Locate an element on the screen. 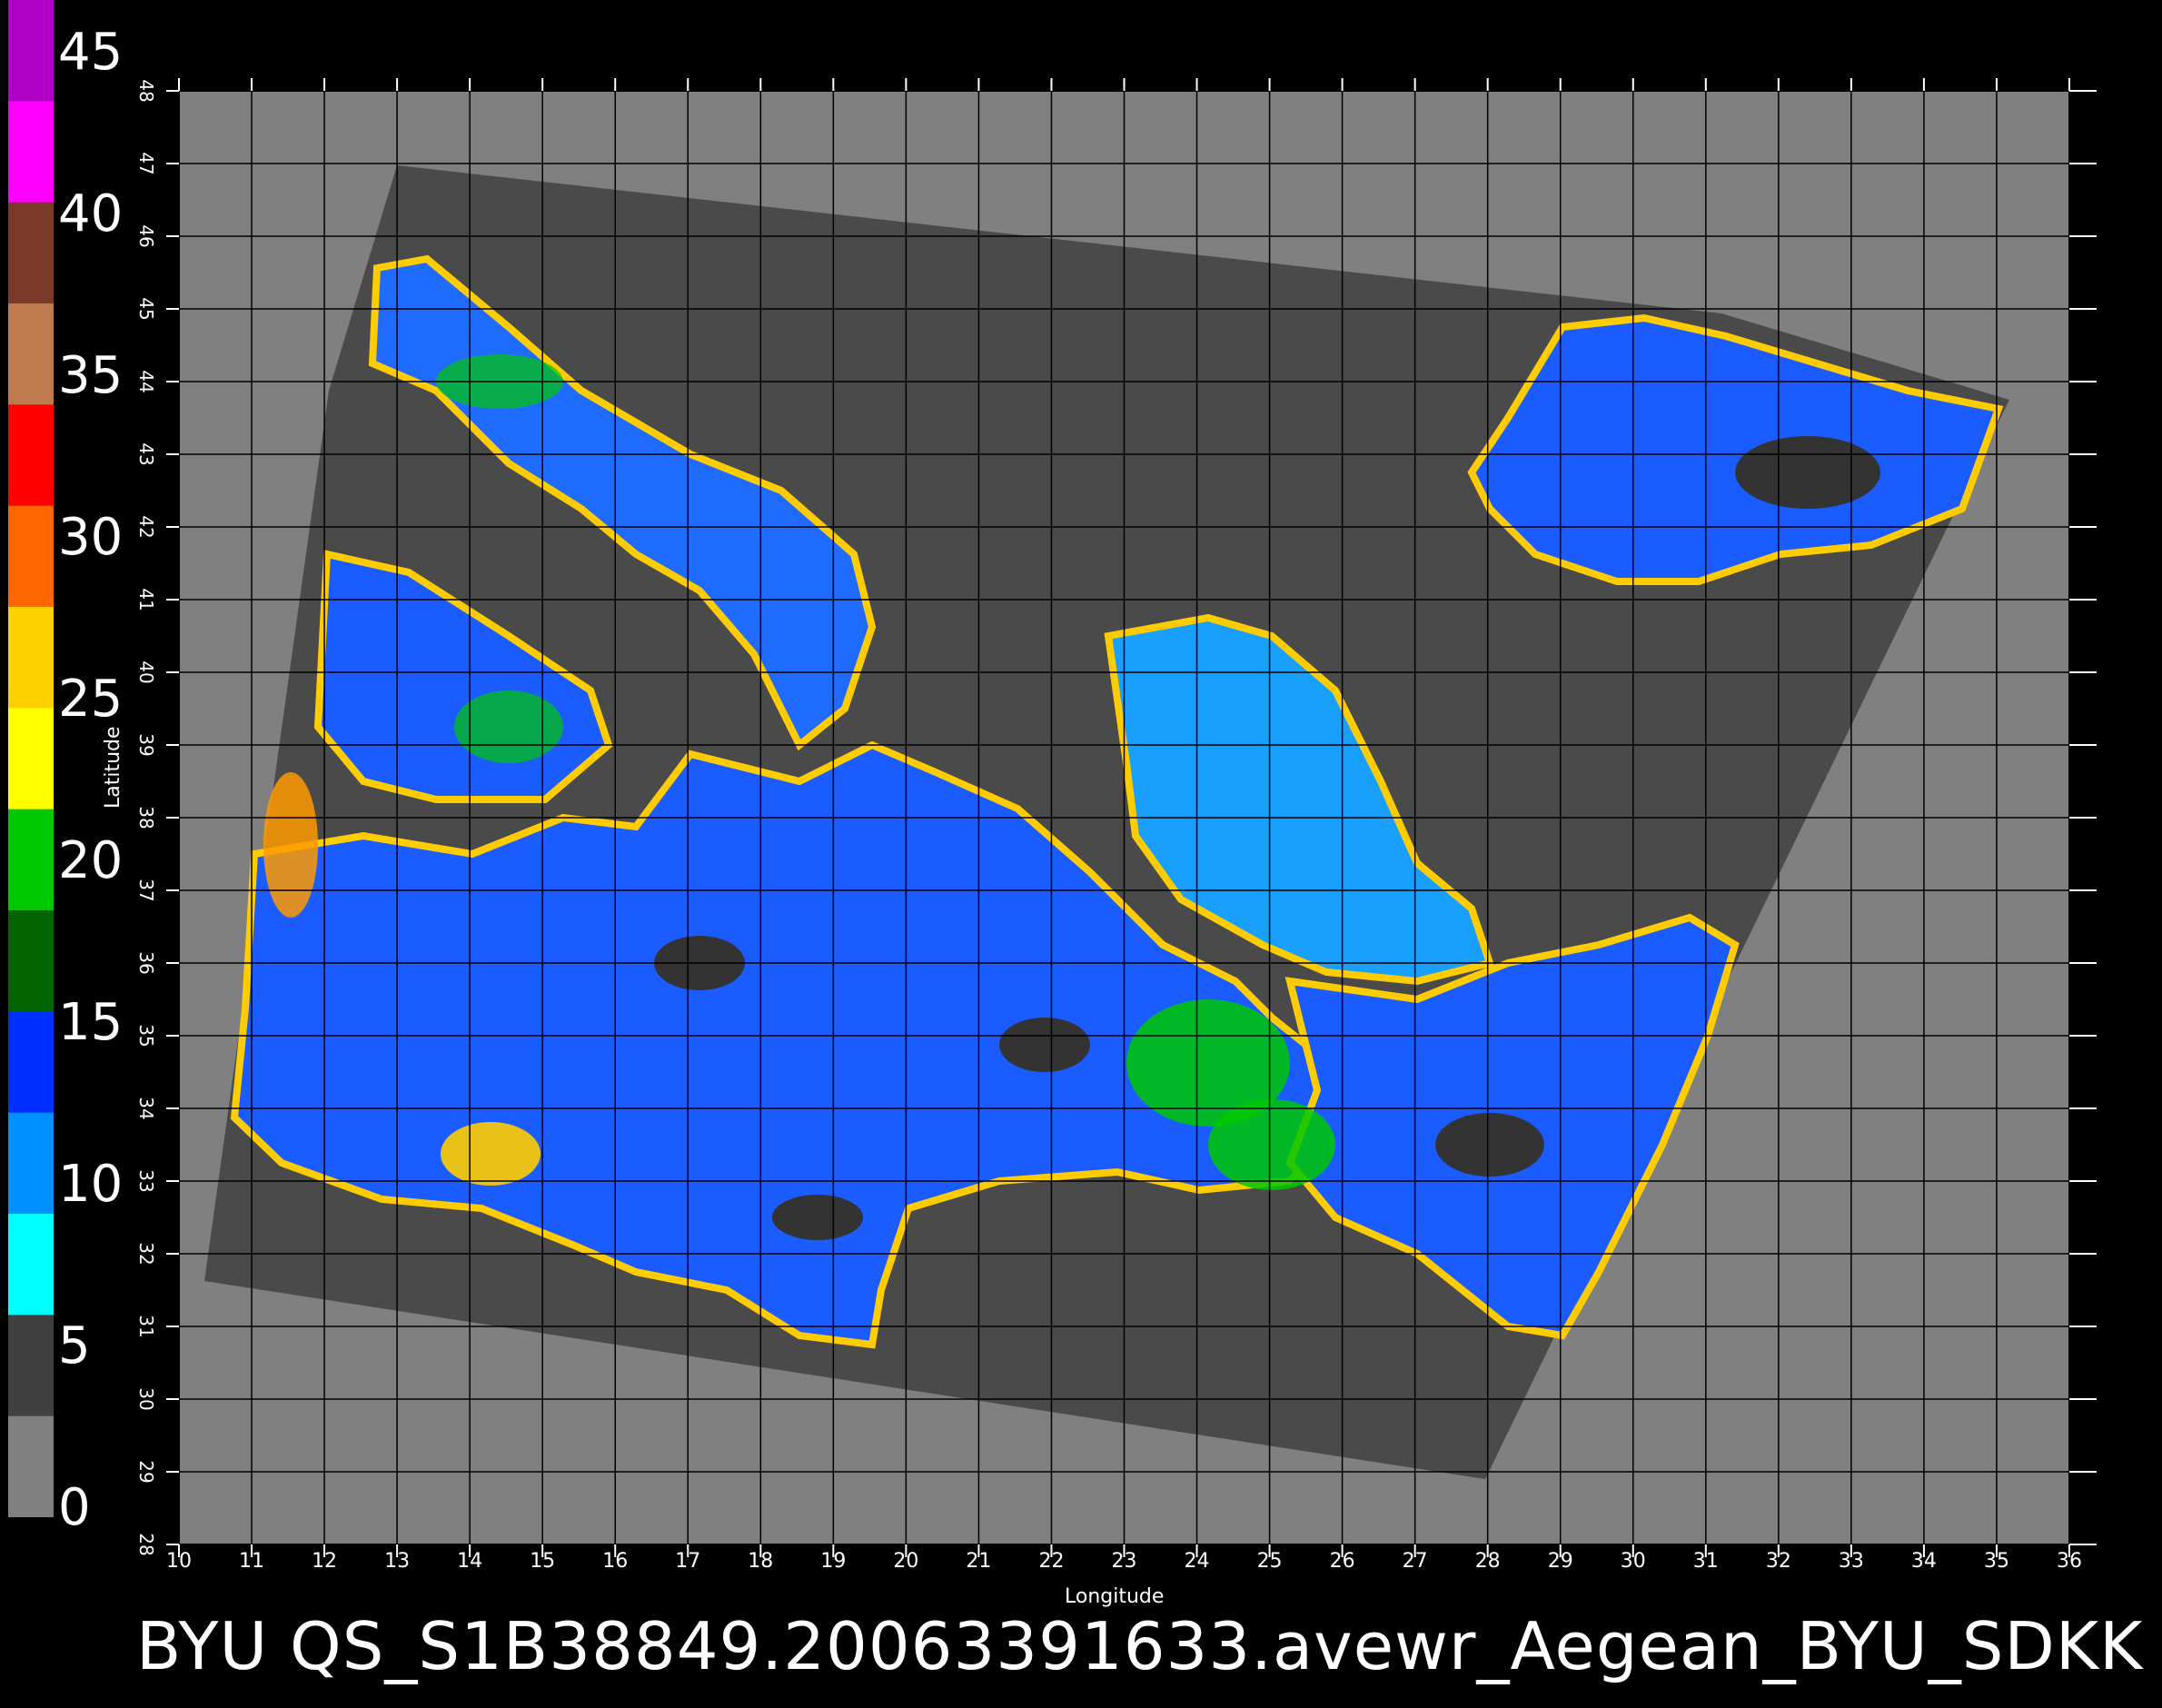 The width and height of the screenshot is (2162, 1708). longitude-label: 27 is located at coordinates (1415, 1561).